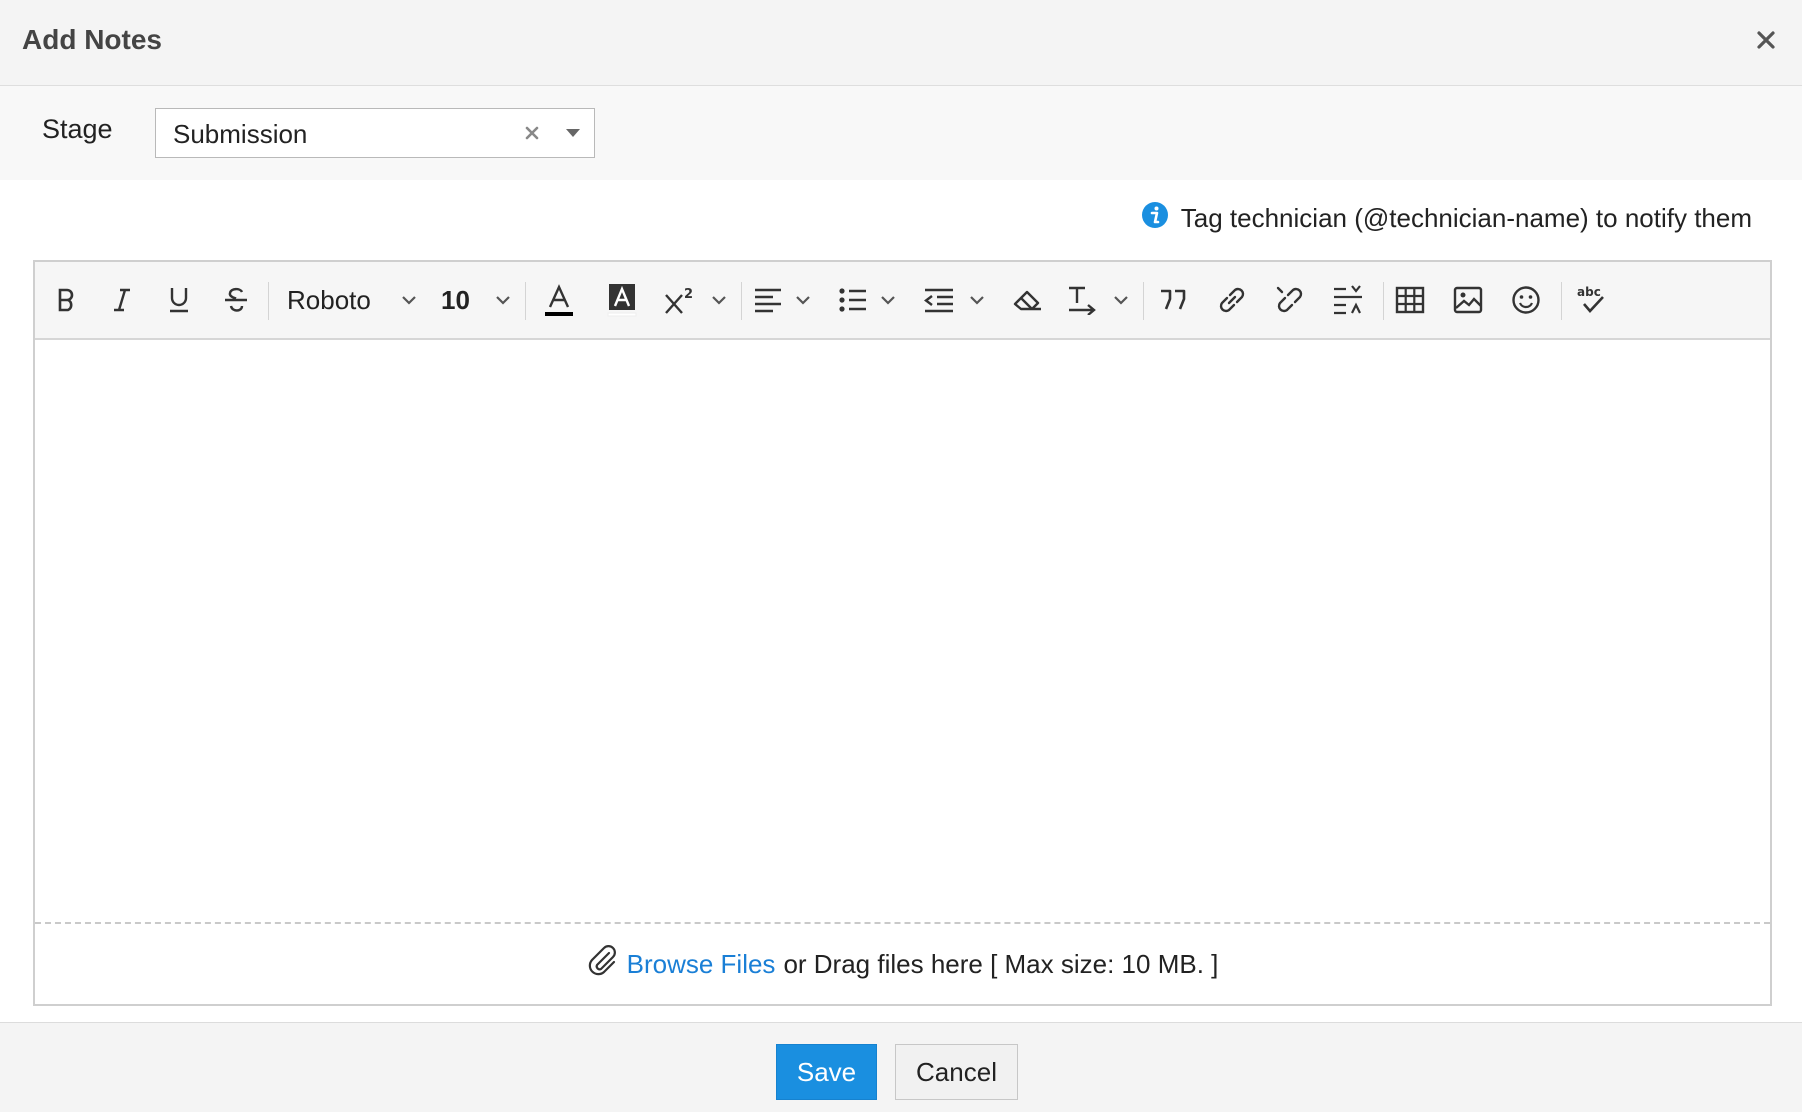 Image resolution: width=1802 pixels, height=1112 pixels. What do you see at coordinates (532, 133) in the screenshot?
I see `clear-icon` at bounding box center [532, 133].